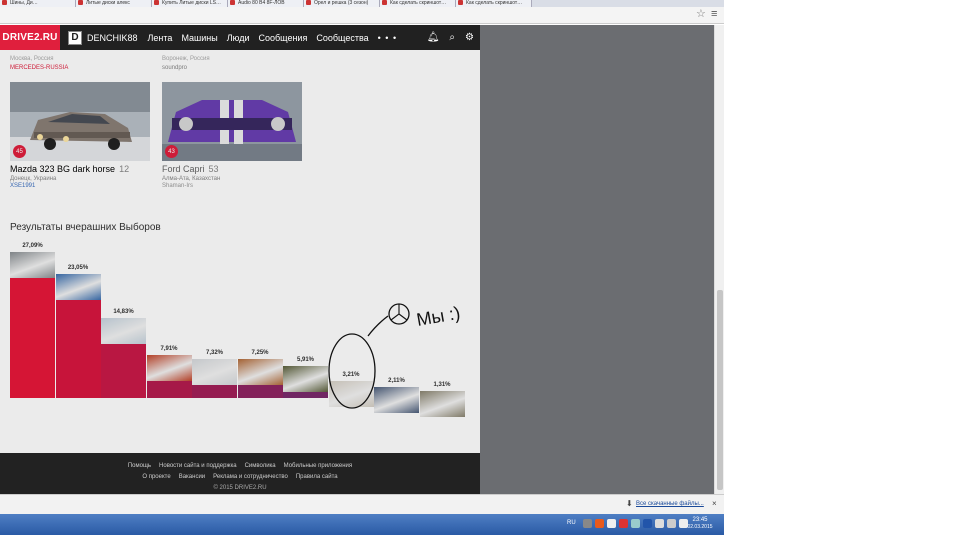 The width and height of the screenshot is (960, 540). What do you see at coordinates (260, 466) in the screenshot?
I see `footer-link: Символика` at bounding box center [260, 466].